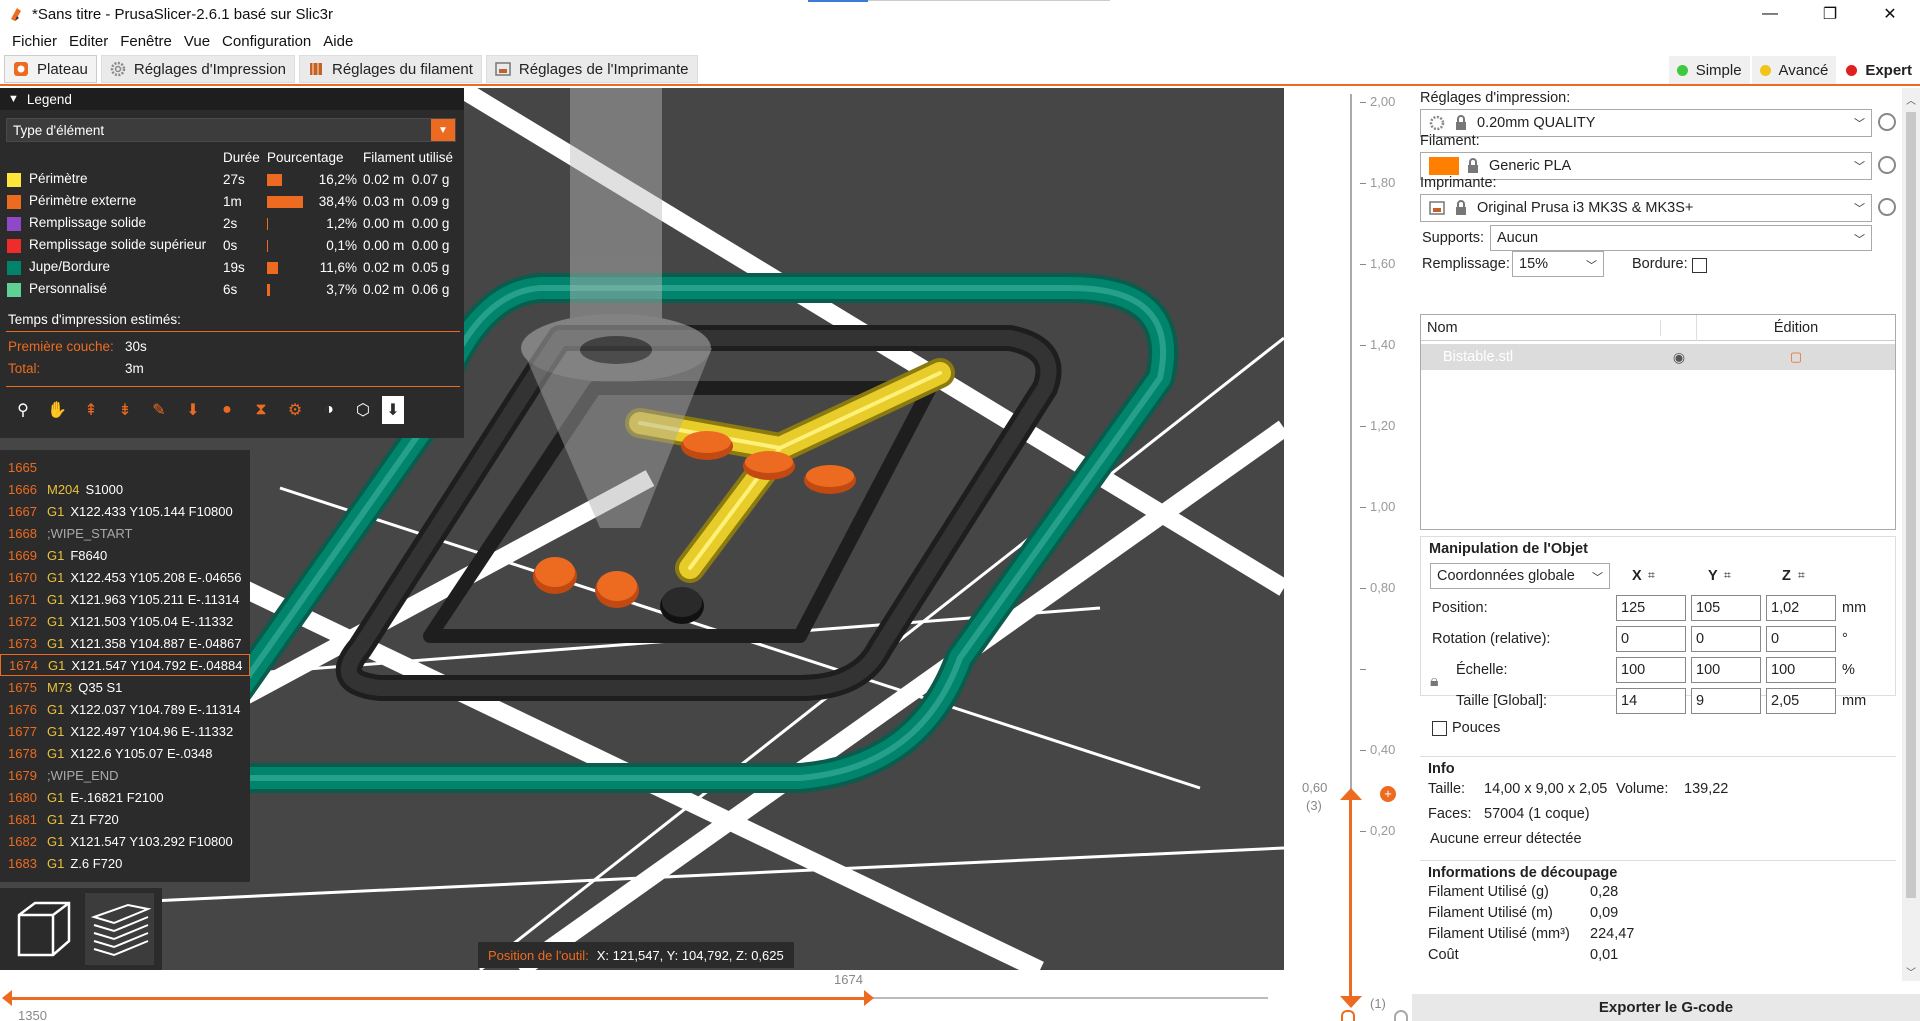 The image size is (1920, 1021). I want to click on object-list-col-name: Nom, so click(1541, 327).